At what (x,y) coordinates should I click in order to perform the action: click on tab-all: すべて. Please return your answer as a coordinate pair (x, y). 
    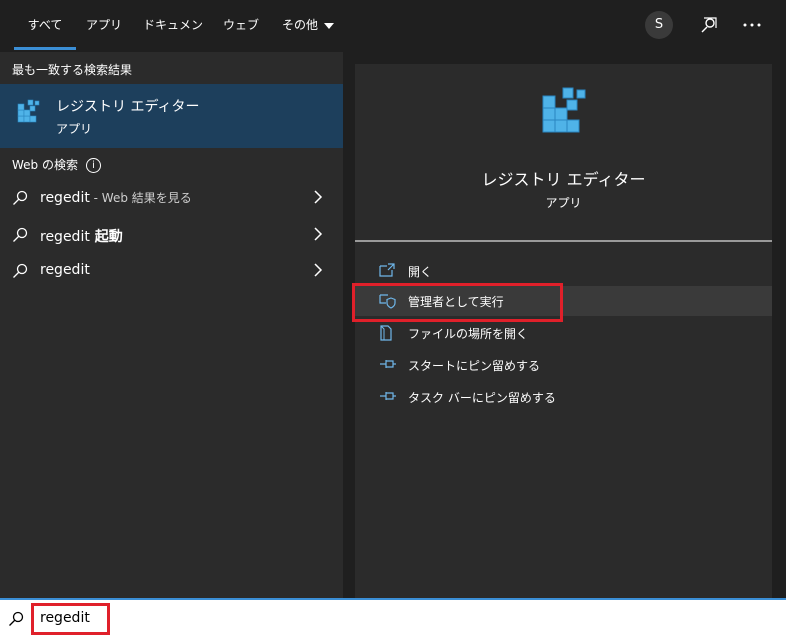
    Looking at the image, I should click on (45, 26).